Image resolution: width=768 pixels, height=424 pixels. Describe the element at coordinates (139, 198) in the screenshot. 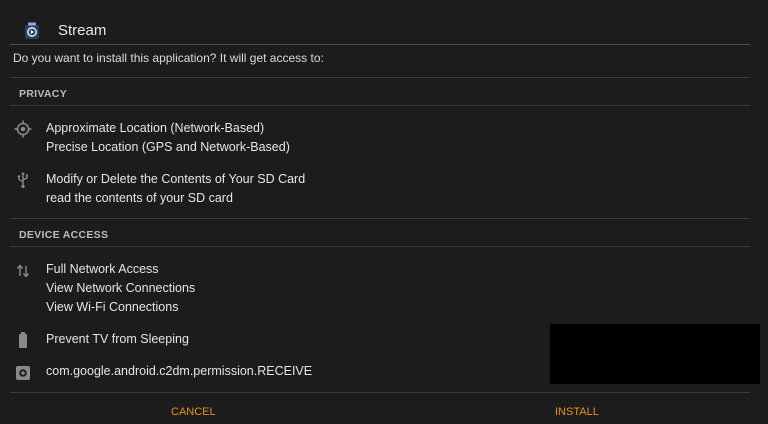

I see `permission-item: read the contents of your SD card` at that location.